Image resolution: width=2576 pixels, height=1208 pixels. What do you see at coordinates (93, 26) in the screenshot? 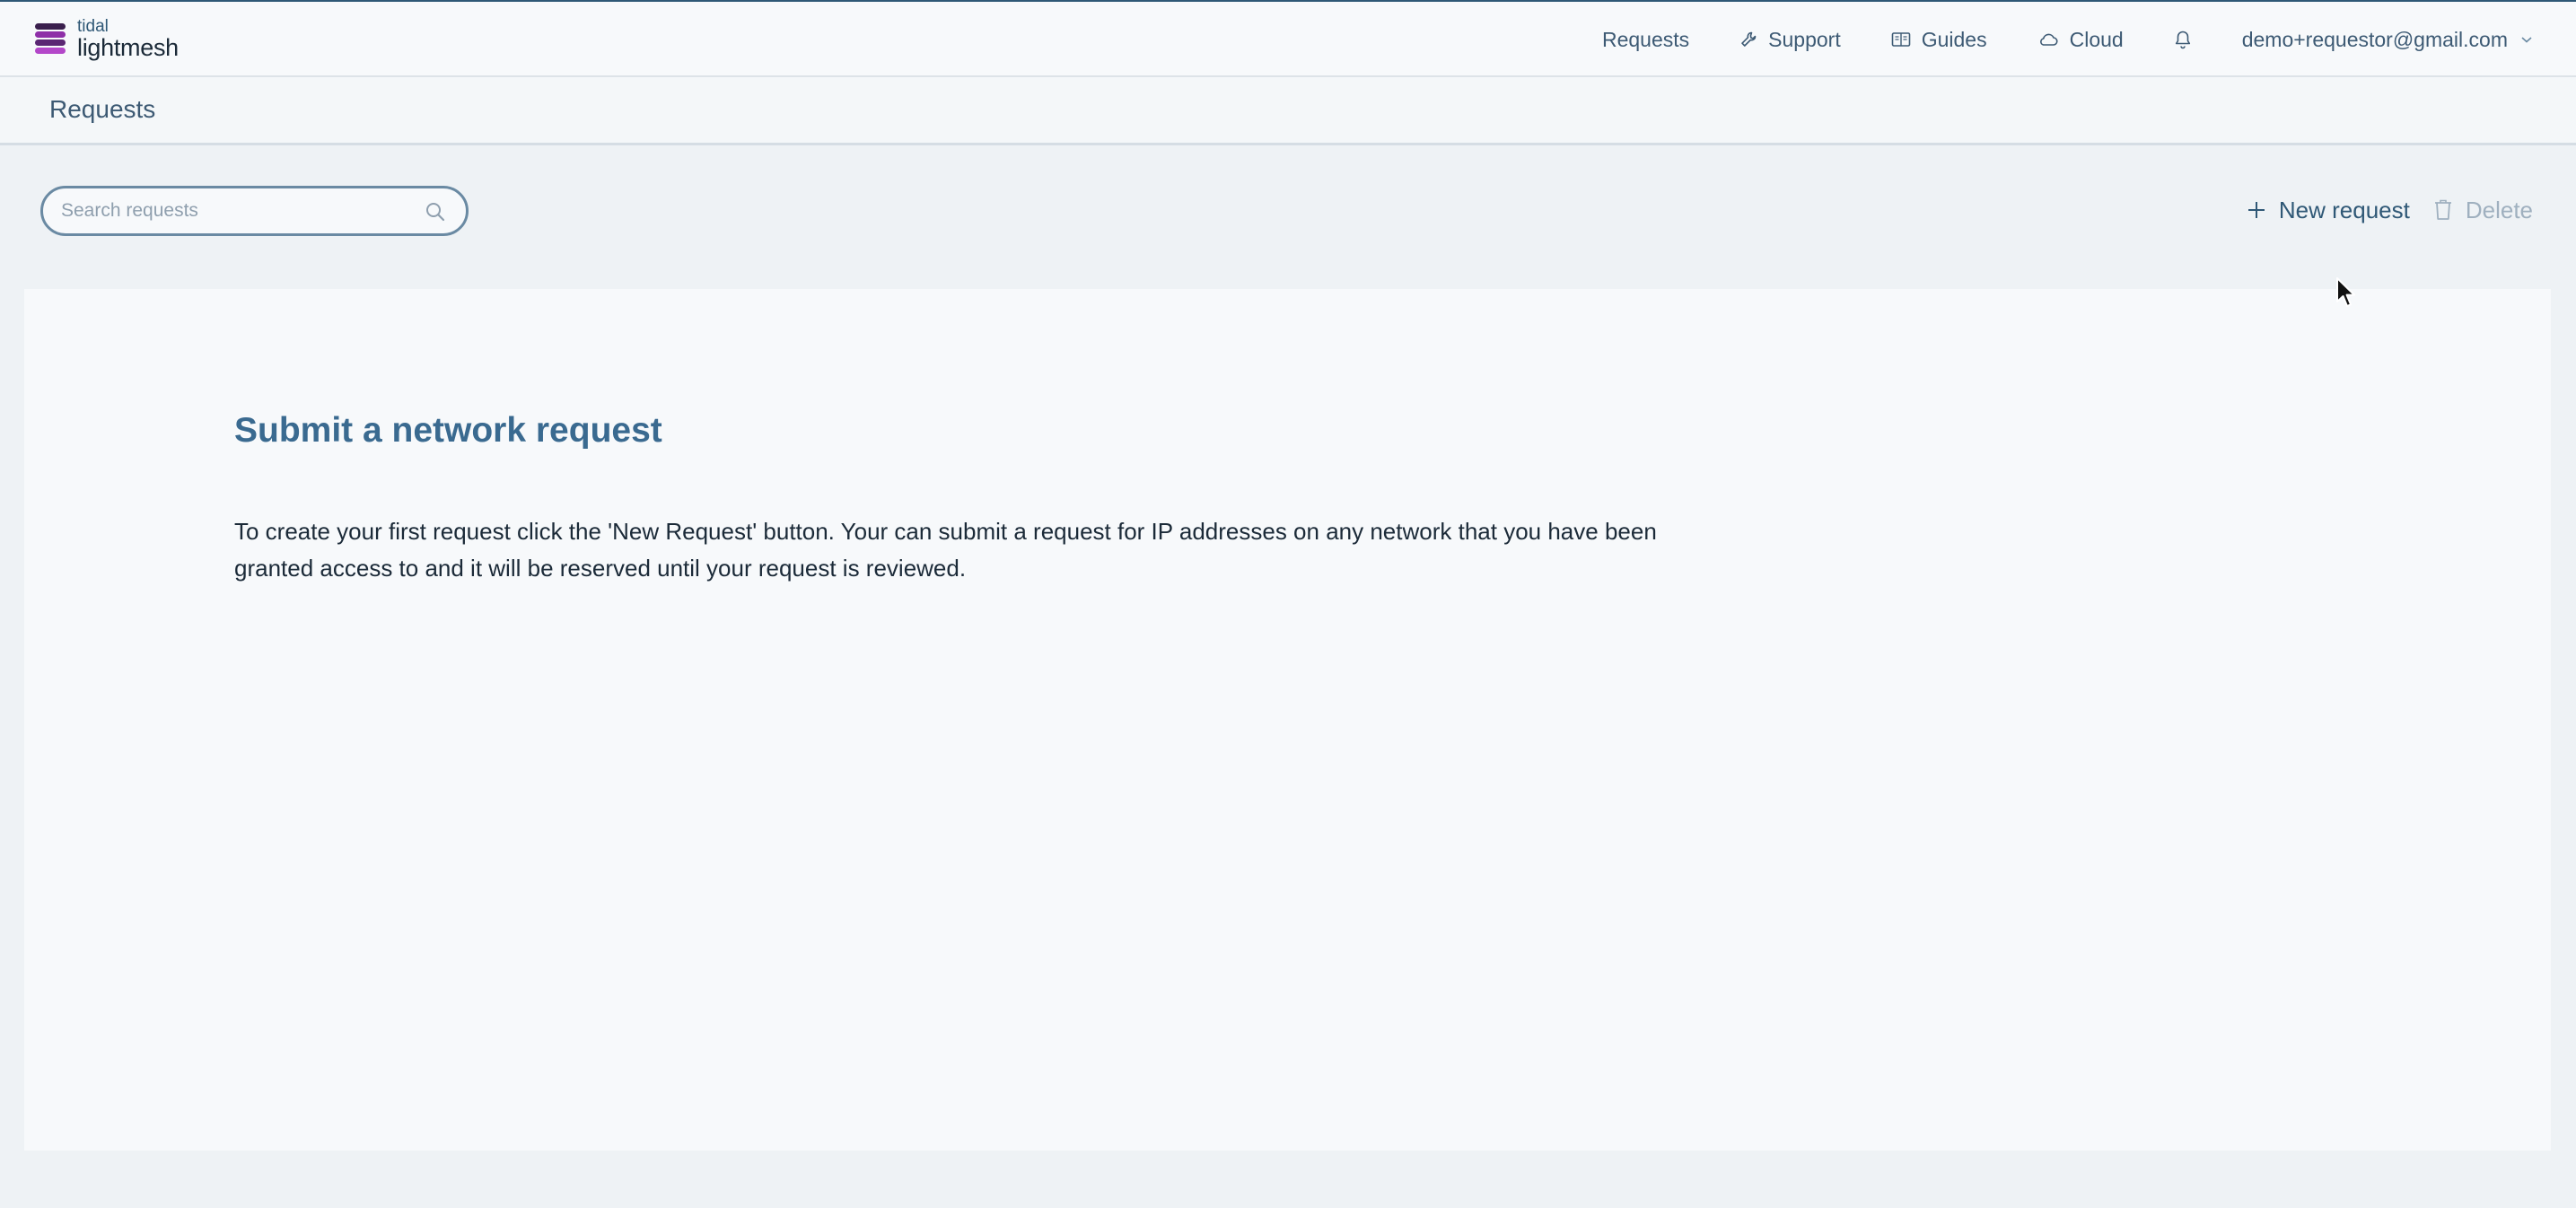
I see `logo-small-text: tidal` at bounding box center [93, 26].